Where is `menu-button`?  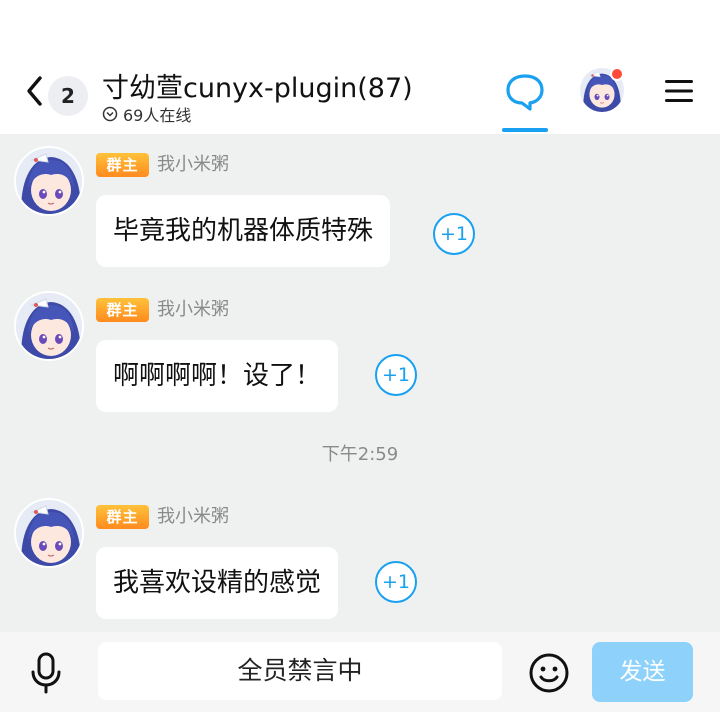 menu-button is located at coordinates (679, 91).